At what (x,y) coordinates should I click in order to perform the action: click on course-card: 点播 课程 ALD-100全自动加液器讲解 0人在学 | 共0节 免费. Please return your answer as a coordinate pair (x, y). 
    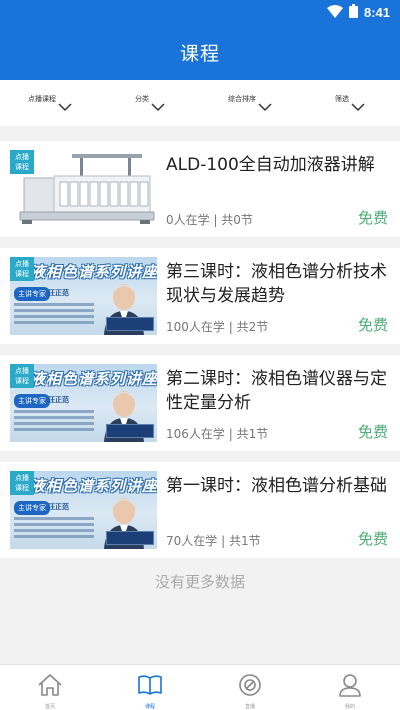
    Looking at the image, I should click on (200, 189).